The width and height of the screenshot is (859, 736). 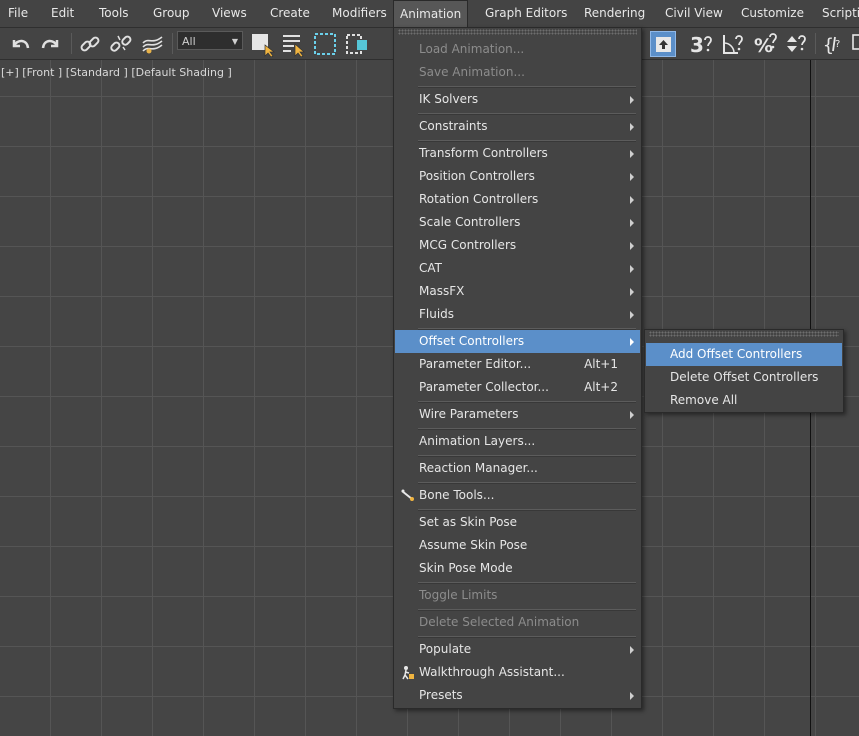 I want to click on menu-item-toggle-limits: Toggle Limits, so click(x=517, y=595).